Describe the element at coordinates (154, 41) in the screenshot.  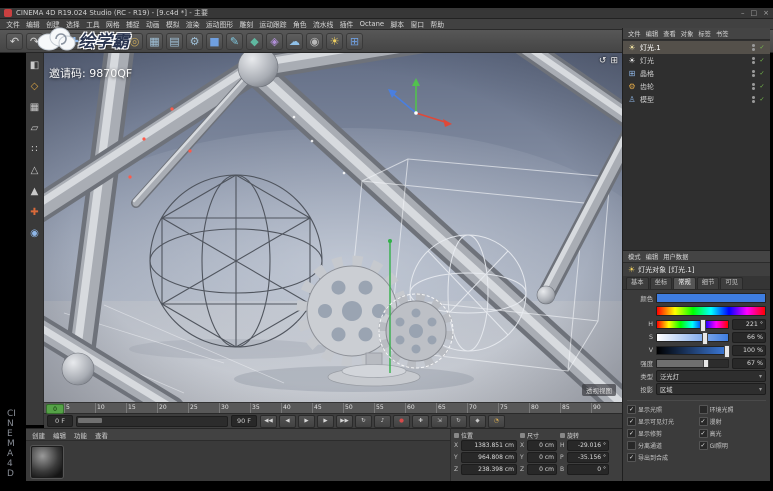
I see `render-view-icon: ▦` at that location.